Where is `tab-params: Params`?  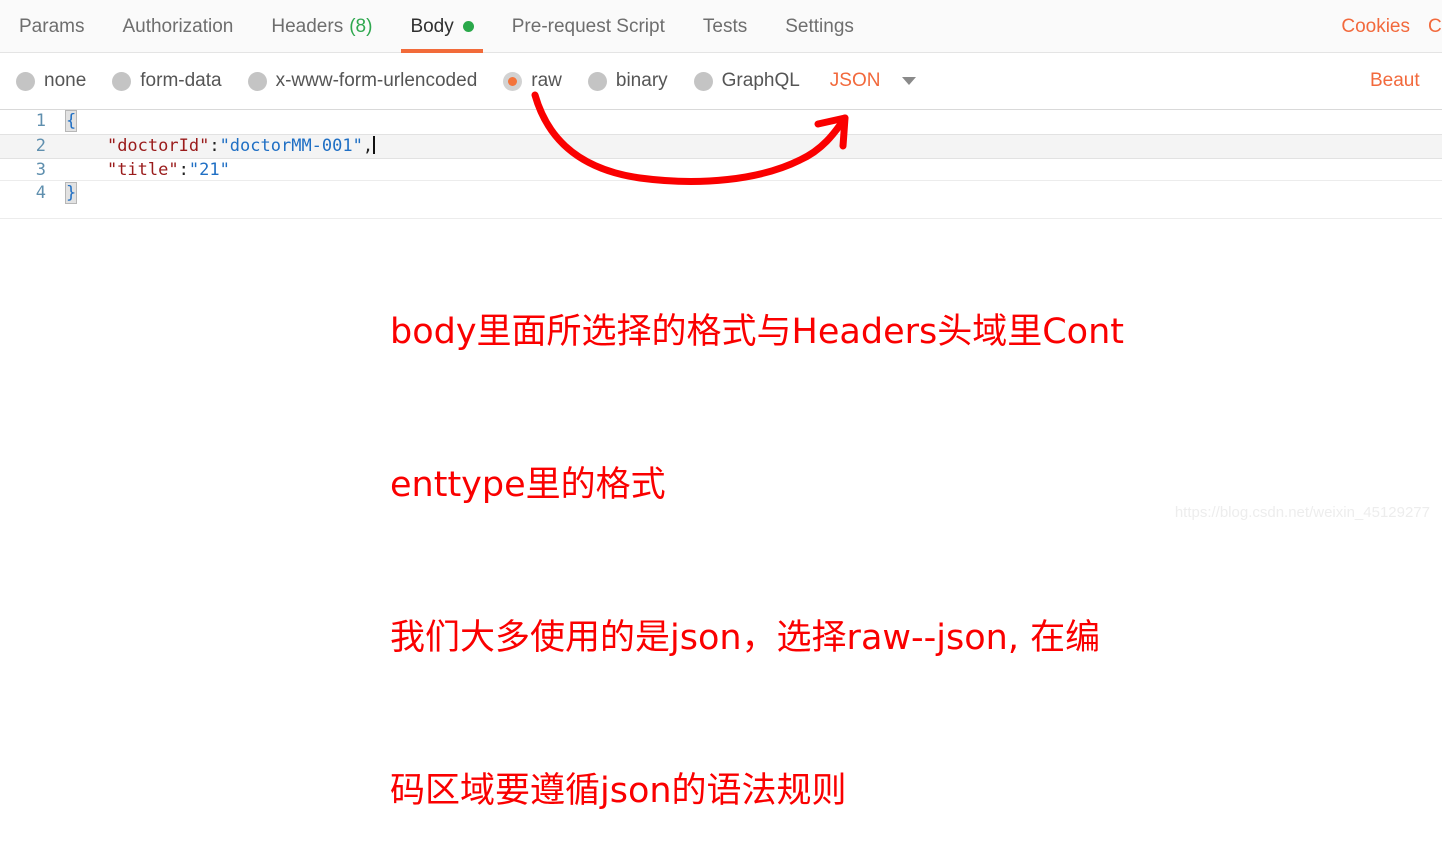 tab-params: Params is located at coordinates (51, 26).